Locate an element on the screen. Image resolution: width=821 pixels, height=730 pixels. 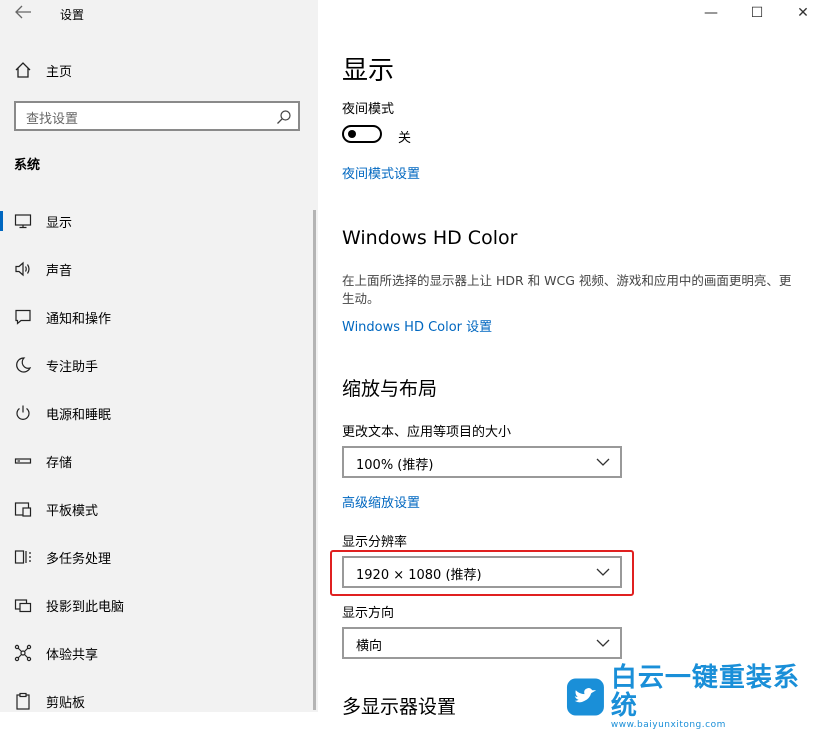
toggle-knob is located at coordinates (352, 134).